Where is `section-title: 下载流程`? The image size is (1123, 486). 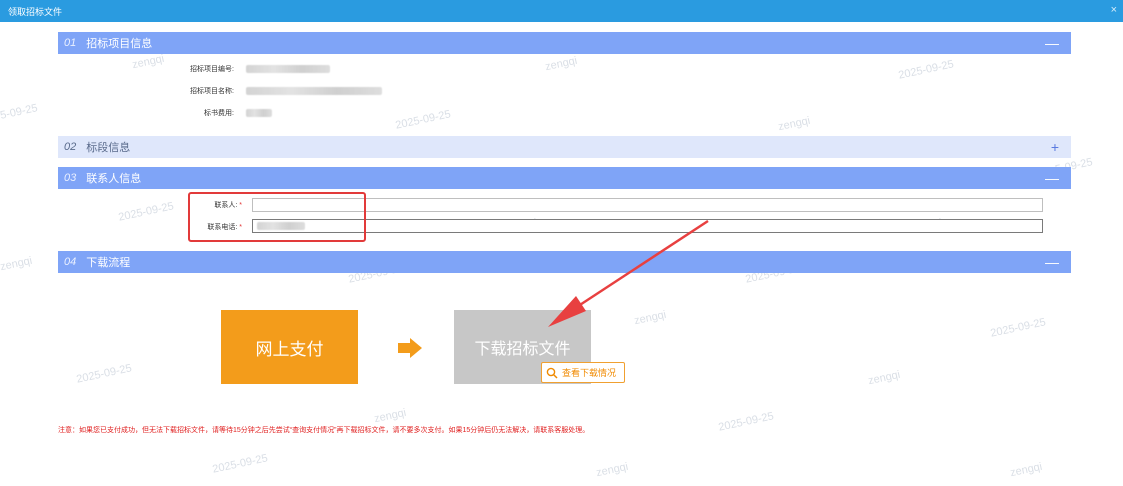
section-title: 下载流程 is located at coordinates (108, 263).